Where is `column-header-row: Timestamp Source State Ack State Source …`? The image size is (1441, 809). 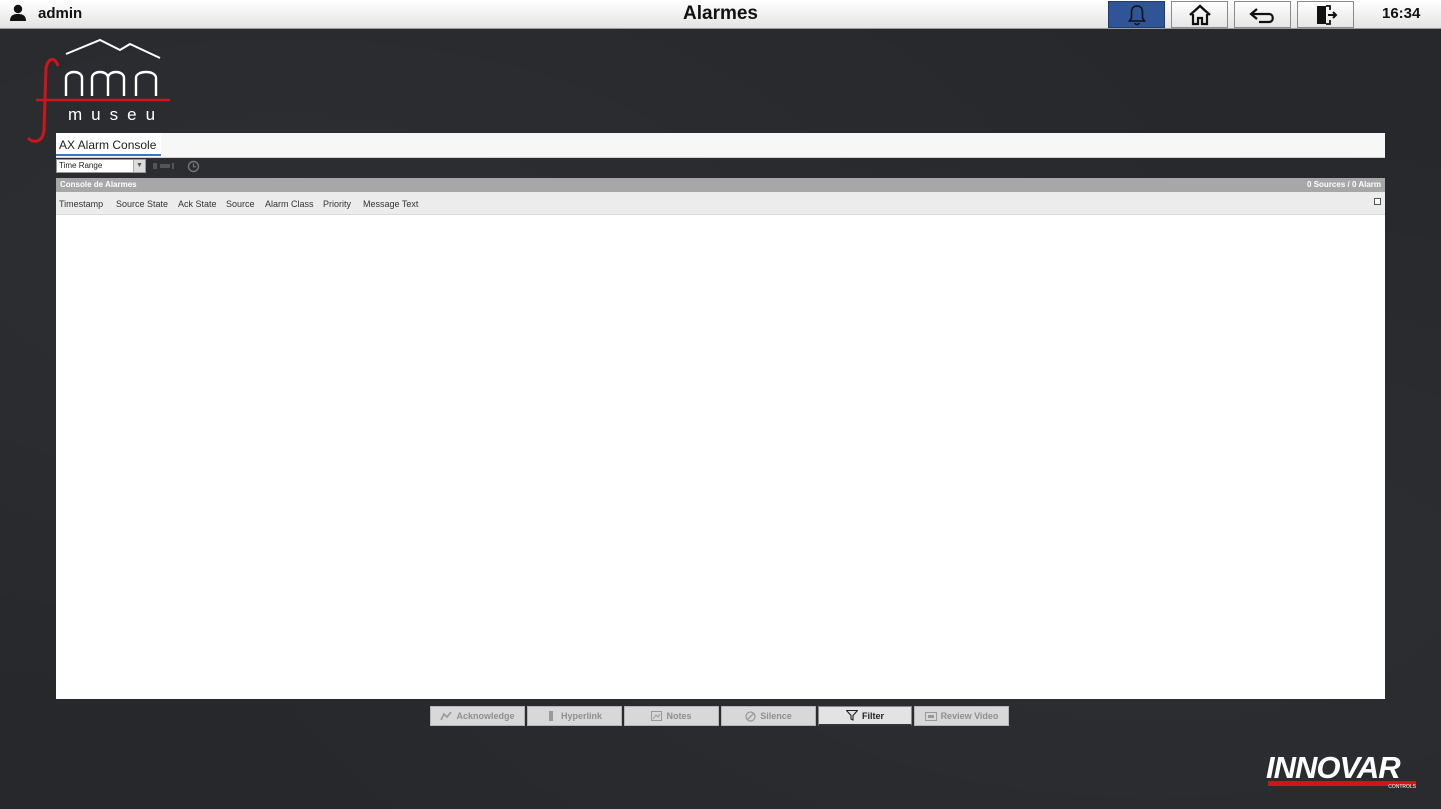
column-header-row: Timestamp Source State Ack State Source … is located at coordinates (720, 203).